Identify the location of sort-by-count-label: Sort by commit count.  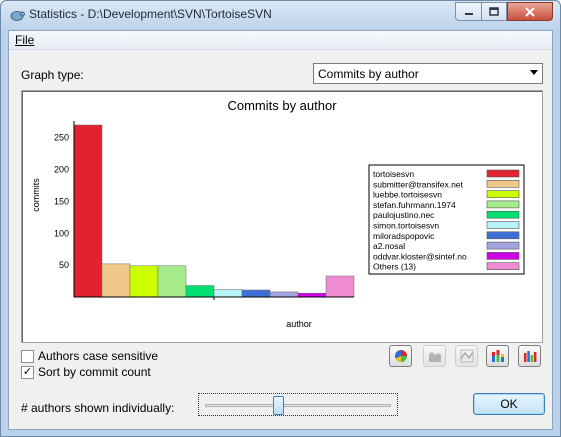
(94, 372).